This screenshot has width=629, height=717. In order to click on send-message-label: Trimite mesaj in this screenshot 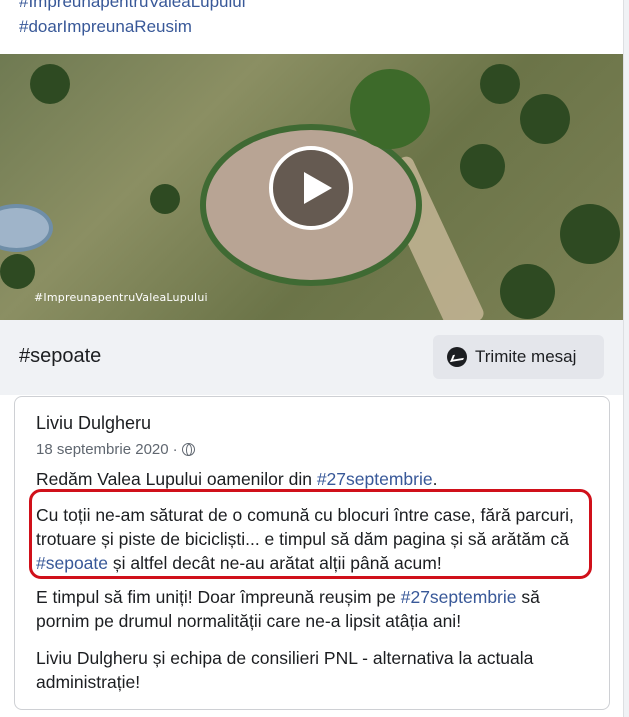, I will do `click(526, 356)`.